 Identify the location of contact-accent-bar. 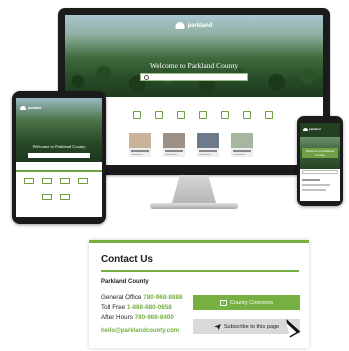
(199, 241).